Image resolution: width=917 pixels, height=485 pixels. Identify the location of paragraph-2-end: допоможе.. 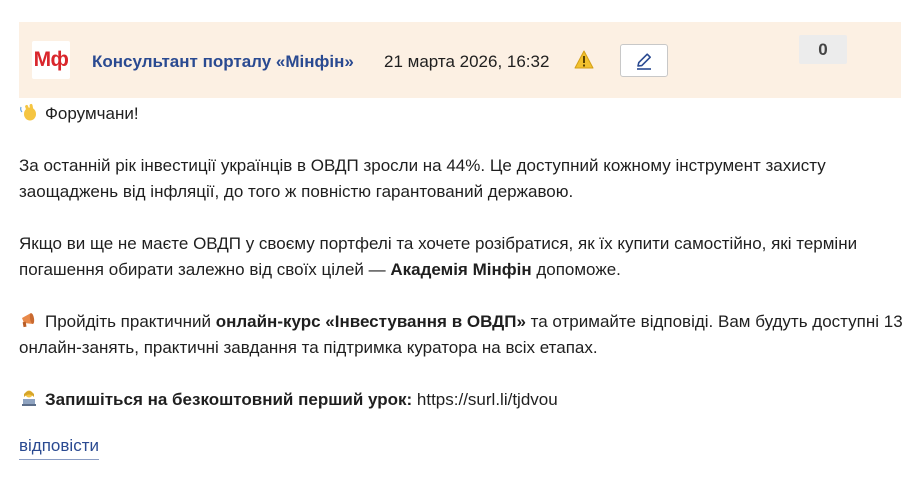
(576, 269).